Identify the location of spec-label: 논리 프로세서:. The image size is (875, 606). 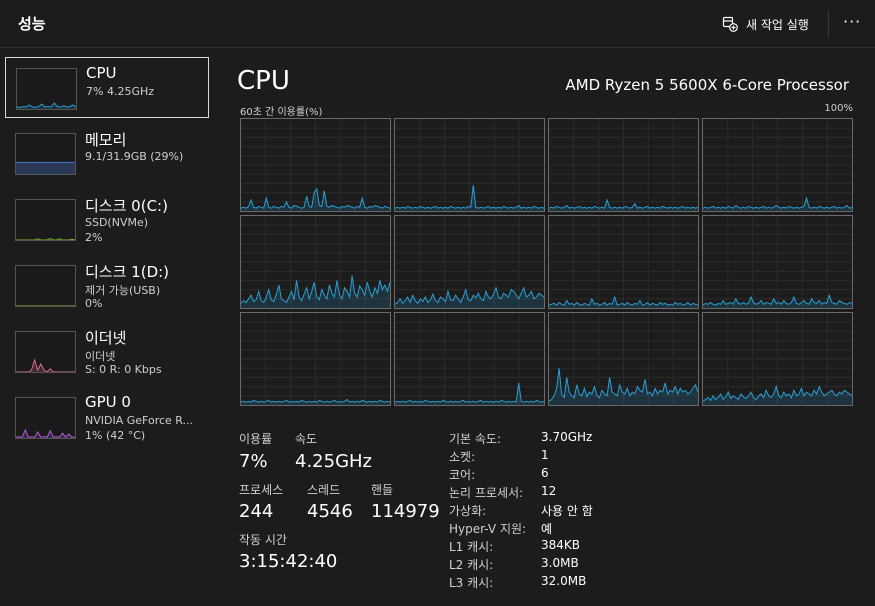
(486, 493).